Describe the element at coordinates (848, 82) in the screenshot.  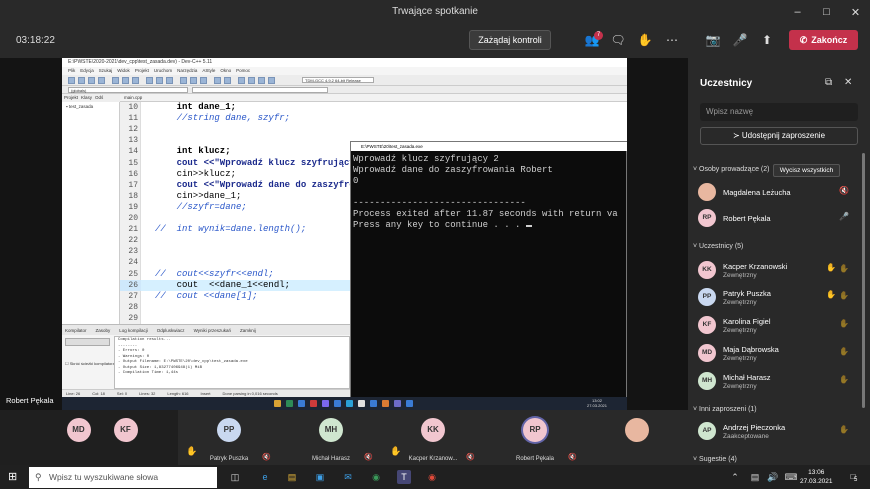
I see `close-pane-icon: ✕` at that location.